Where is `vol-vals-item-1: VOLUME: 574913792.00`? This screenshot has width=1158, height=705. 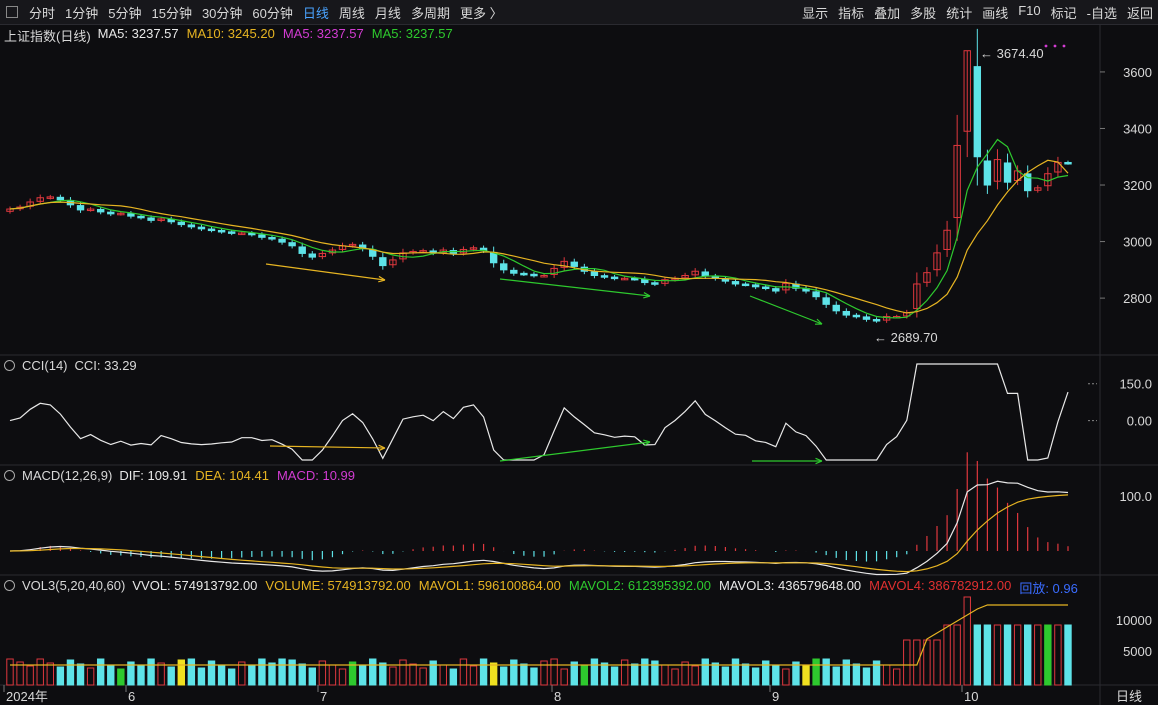
vol-vals-item-1: VOLUME: 574913792.00 is located at coordinates (338, 585).